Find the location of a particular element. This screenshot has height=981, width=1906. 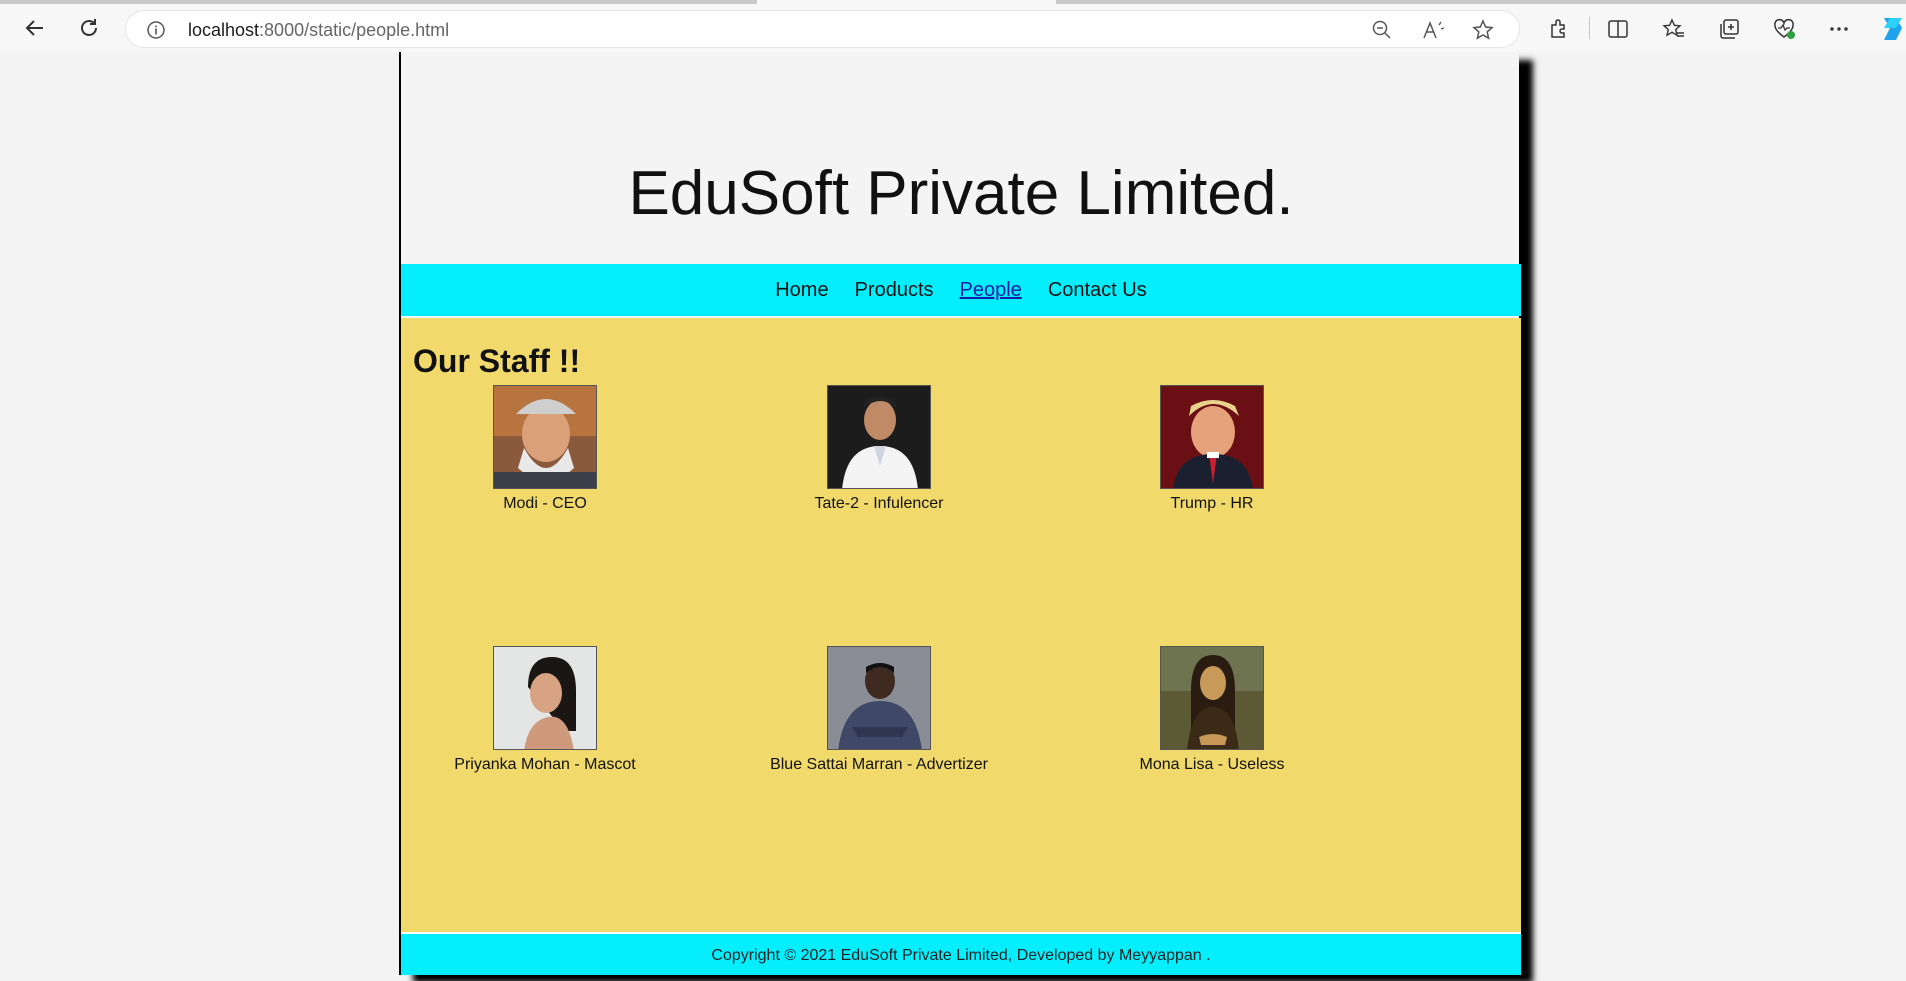

extensions-icon is located at coordinates (1558, 28).